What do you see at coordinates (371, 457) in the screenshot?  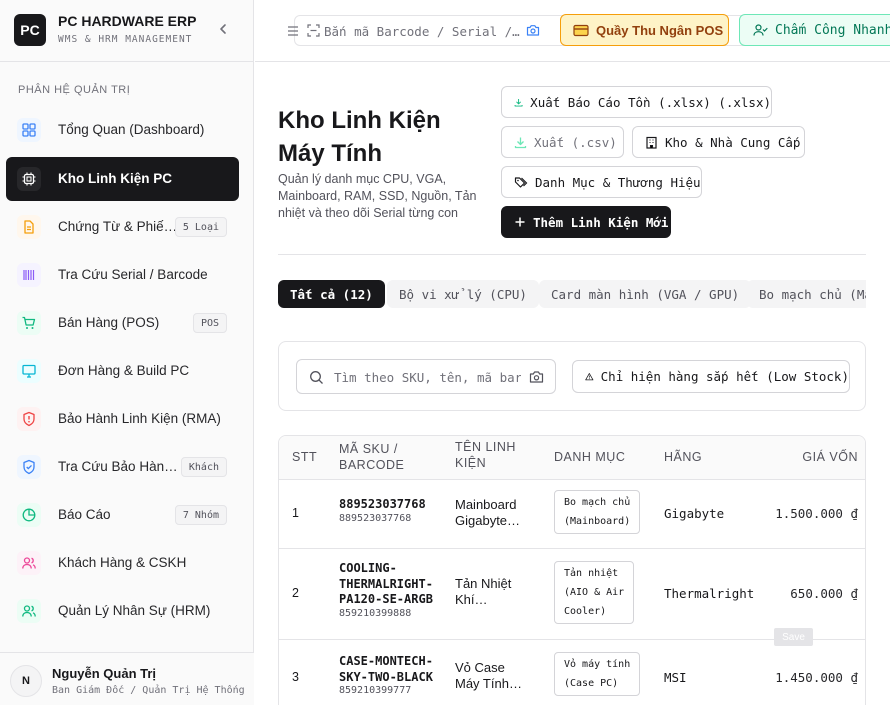 I see `col-sku: MÃ SKU / BARCODE` at bounding box center [371, 457].